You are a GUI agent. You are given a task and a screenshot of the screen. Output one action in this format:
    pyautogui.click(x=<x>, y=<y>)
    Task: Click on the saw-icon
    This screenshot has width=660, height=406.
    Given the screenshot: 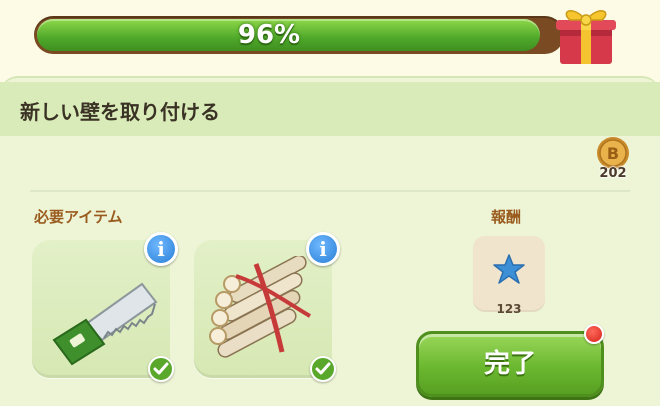 What is the action you would take?
    pyautogui.click(x=105, y=324)
    